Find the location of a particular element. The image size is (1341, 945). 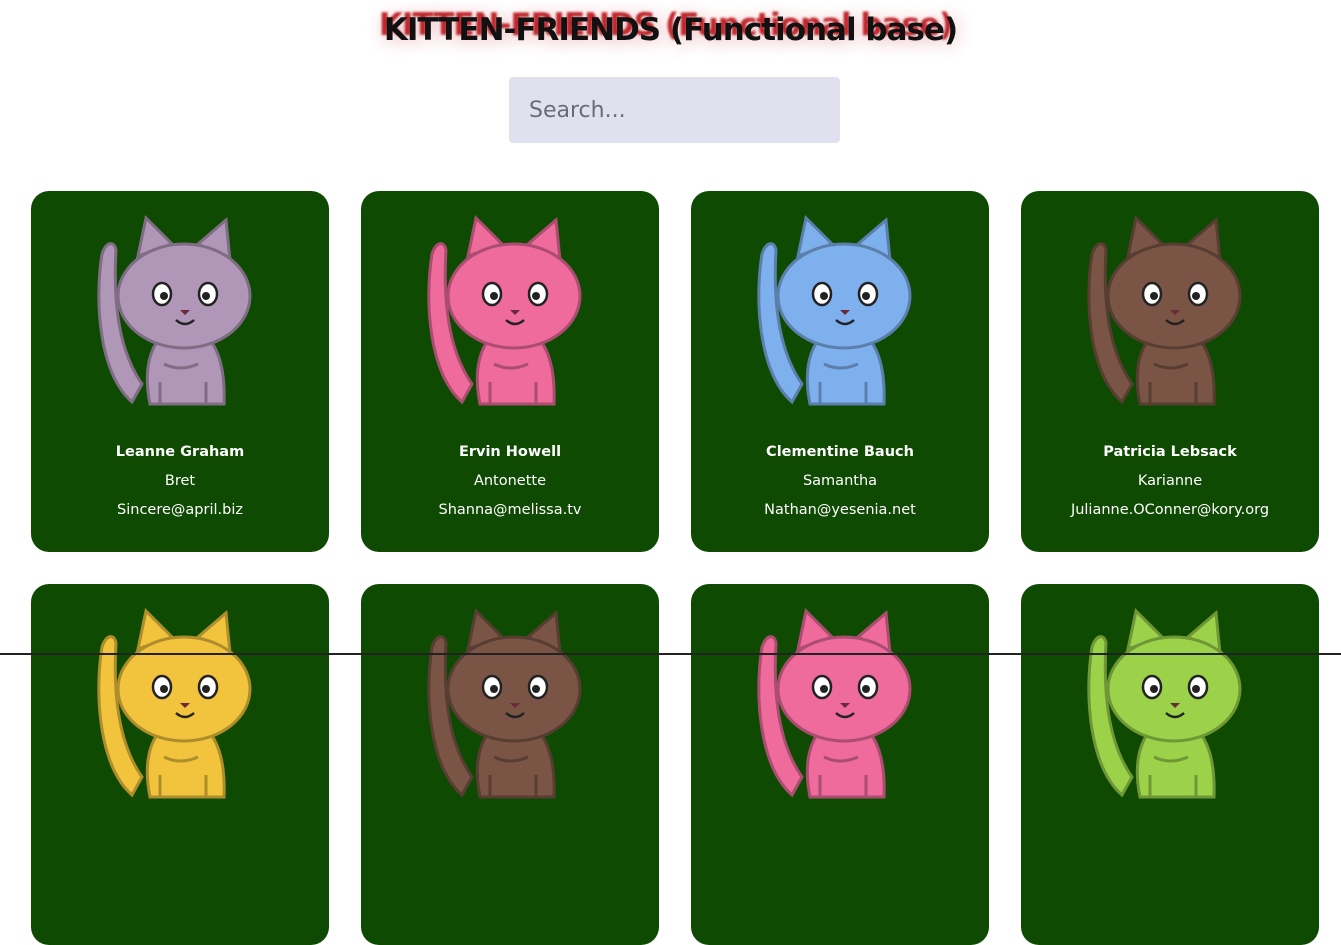

page-title: KITTEN-FRIENDS (Functional base) is located at coordinates (670, 30).